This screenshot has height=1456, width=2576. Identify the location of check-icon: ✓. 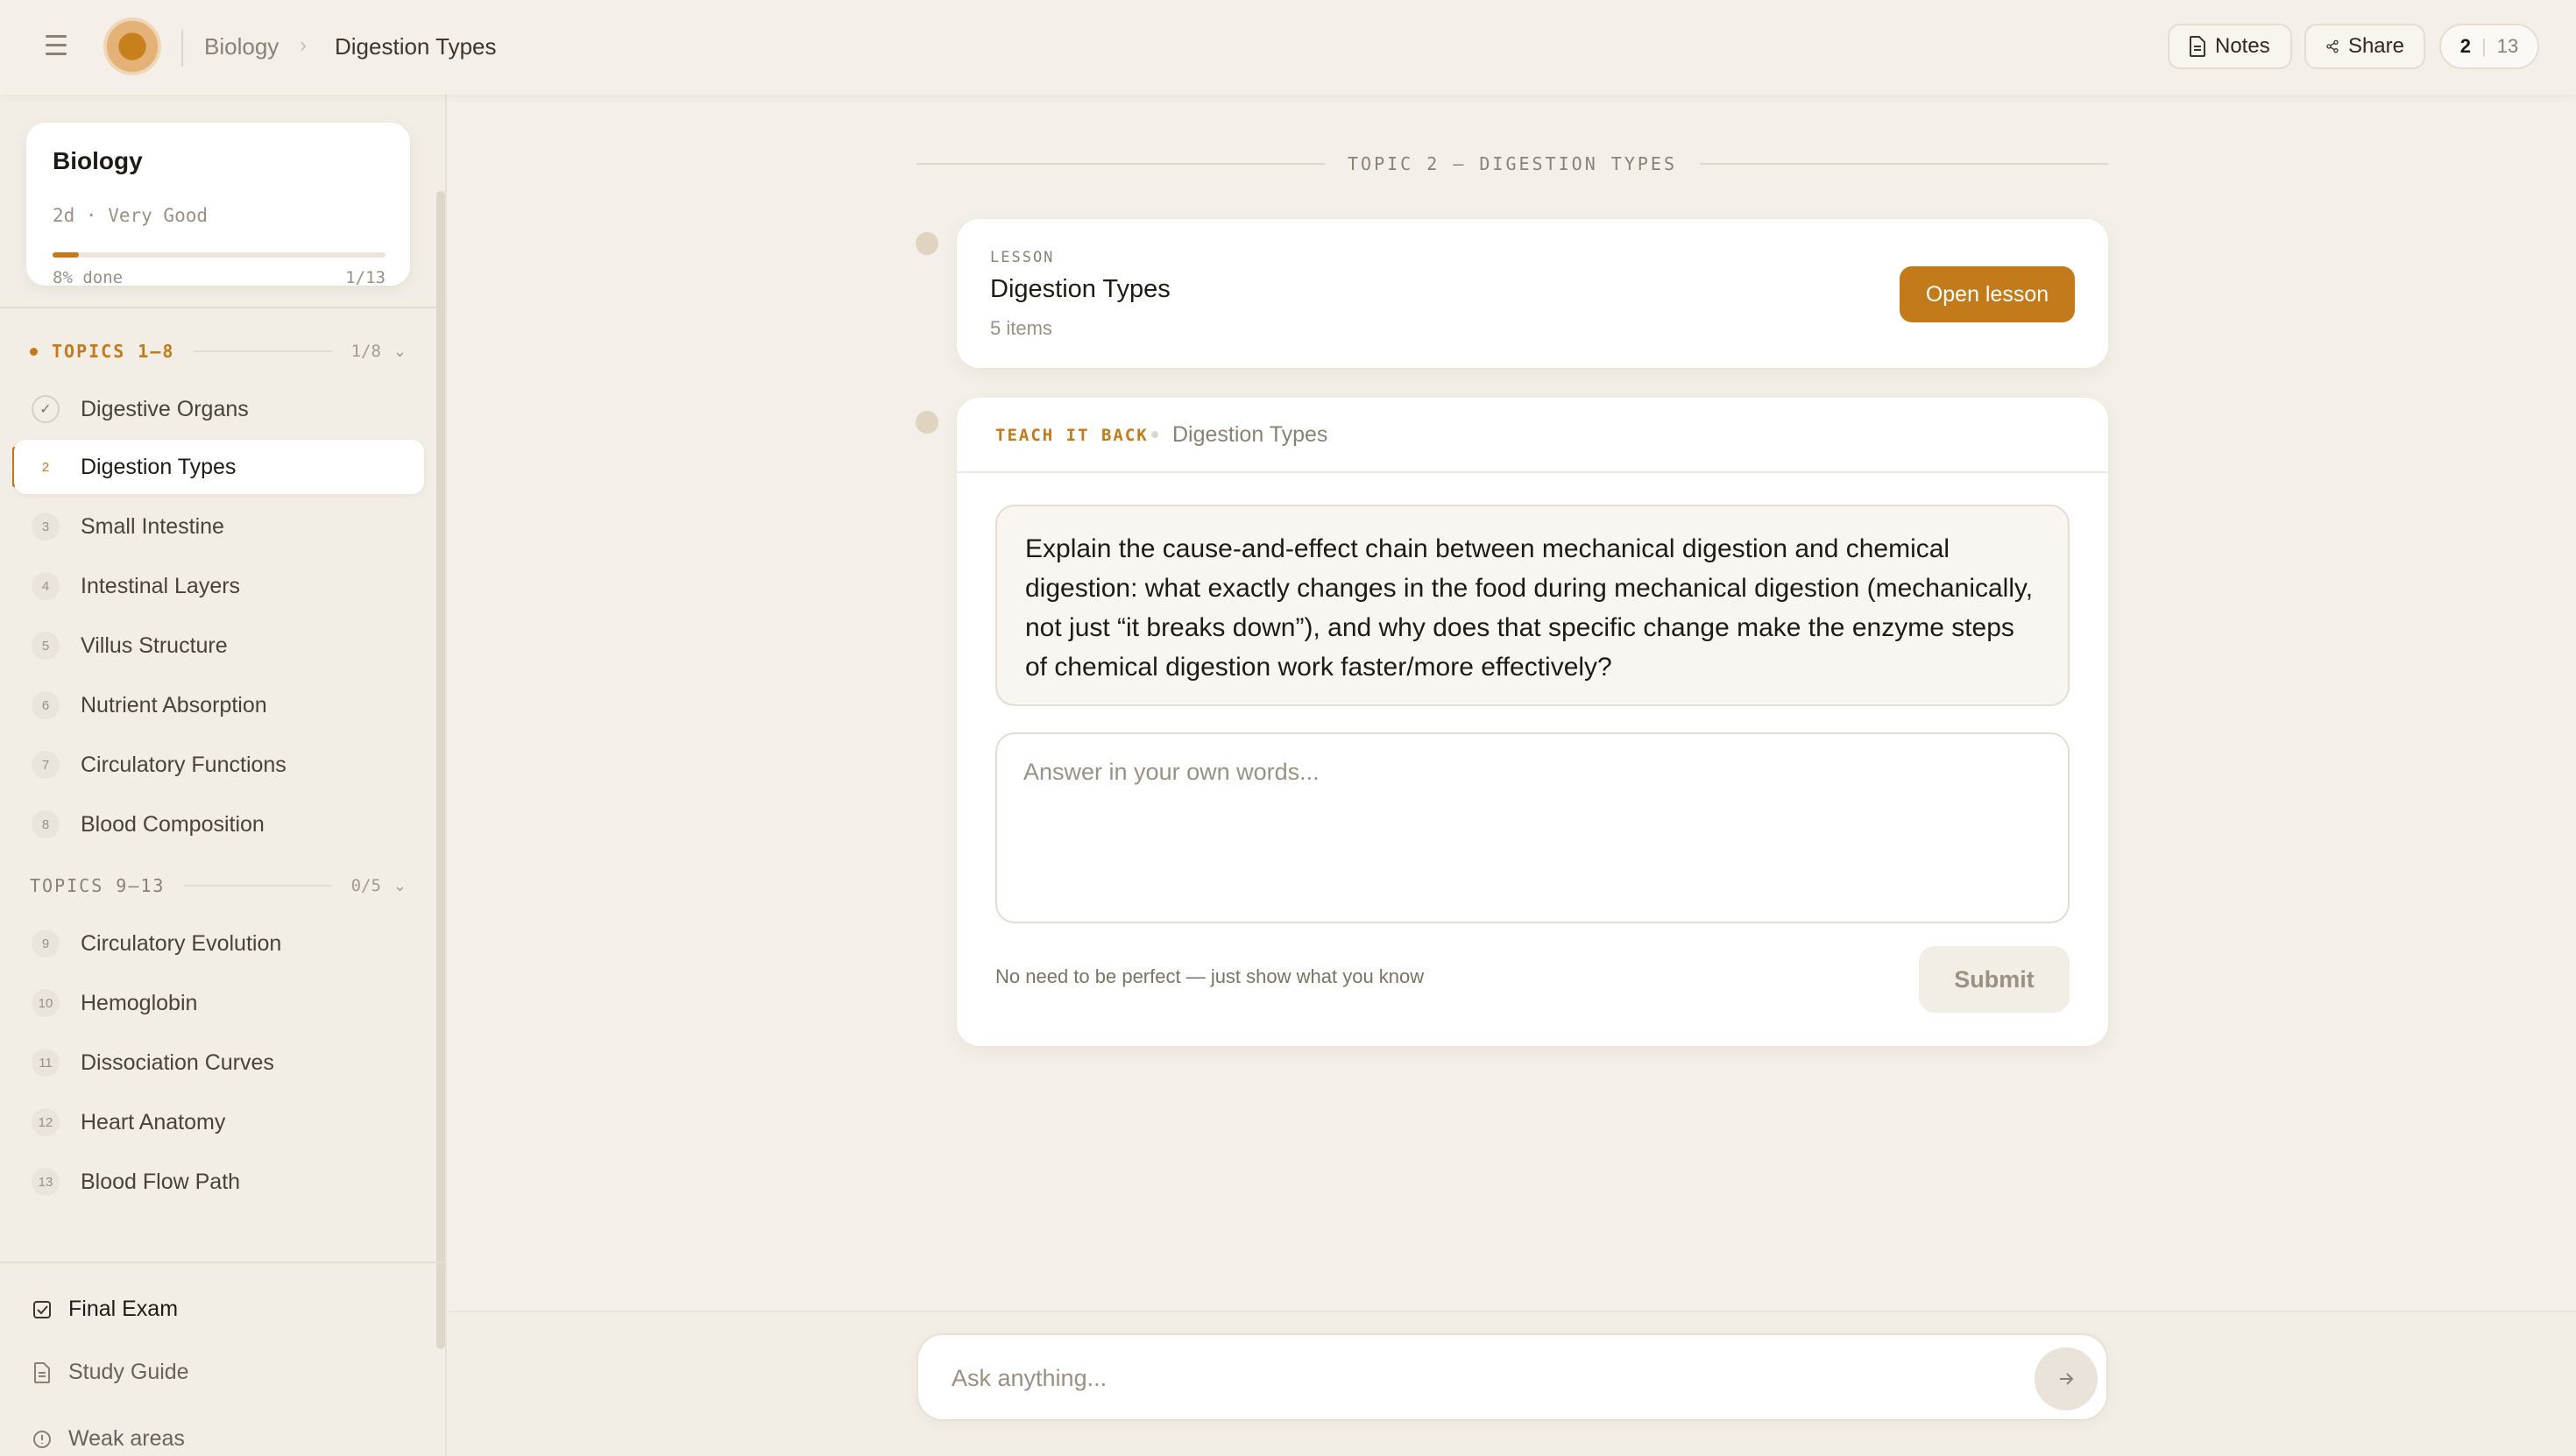
(46, 409).